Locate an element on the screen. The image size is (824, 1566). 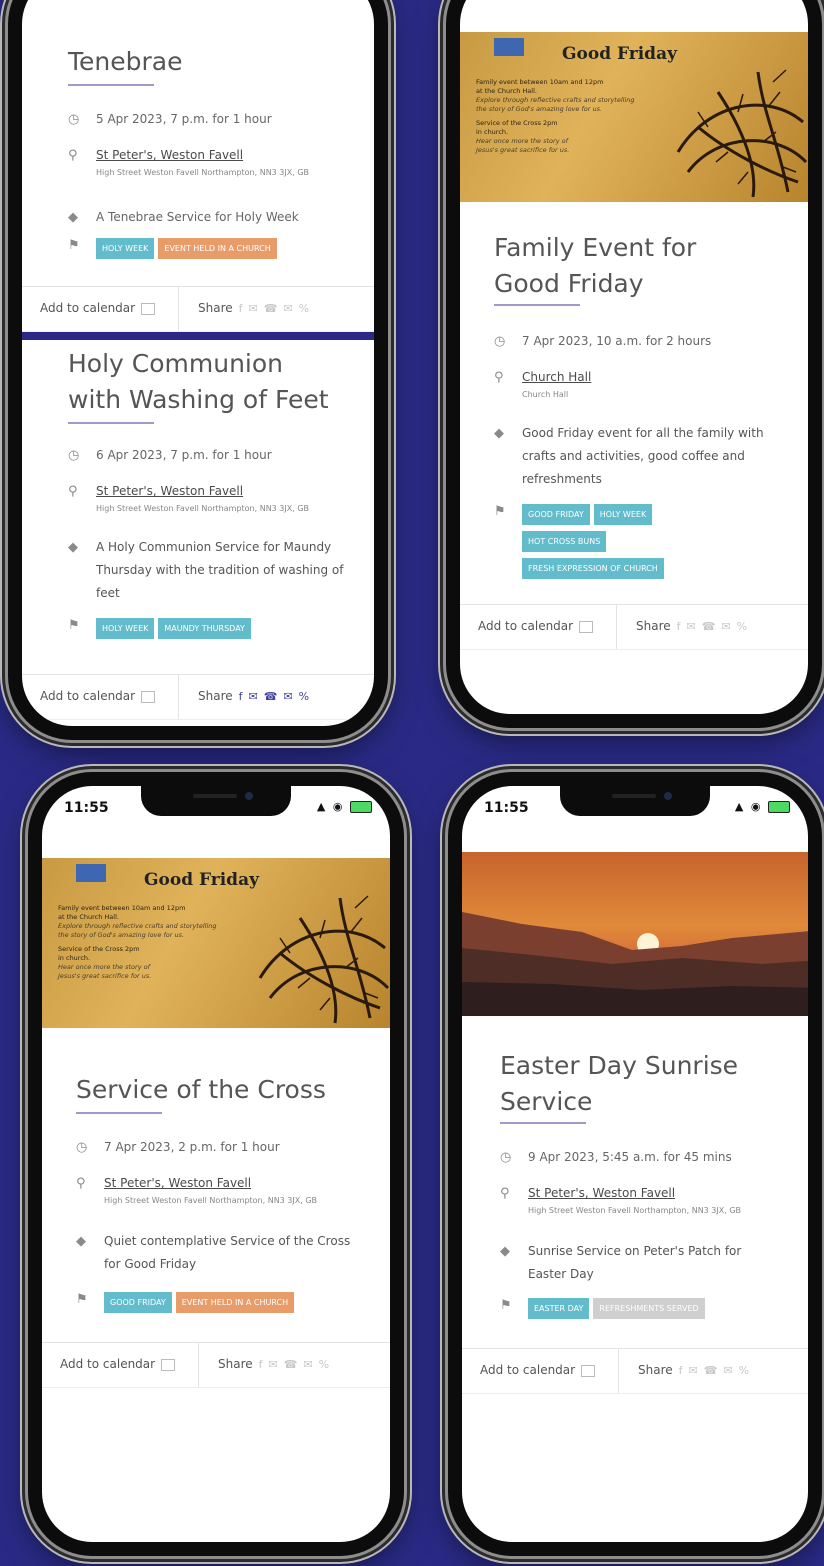
banner-line: in church. is located at coordinates (492, 132).